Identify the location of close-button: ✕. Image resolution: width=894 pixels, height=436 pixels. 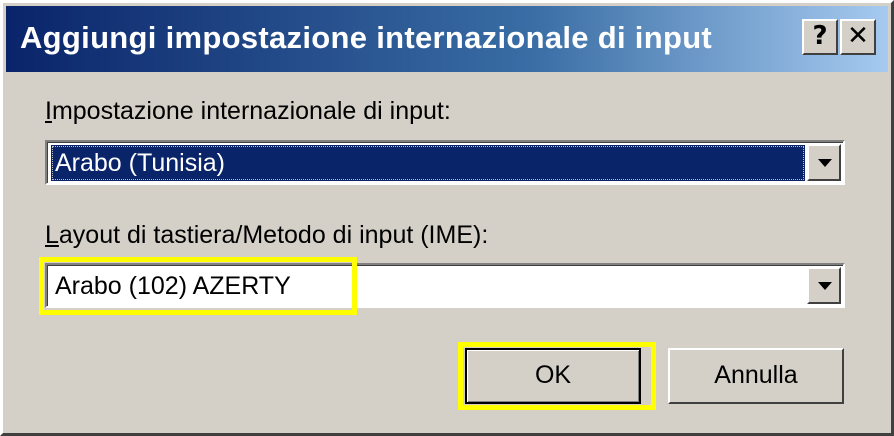
(858, 37).